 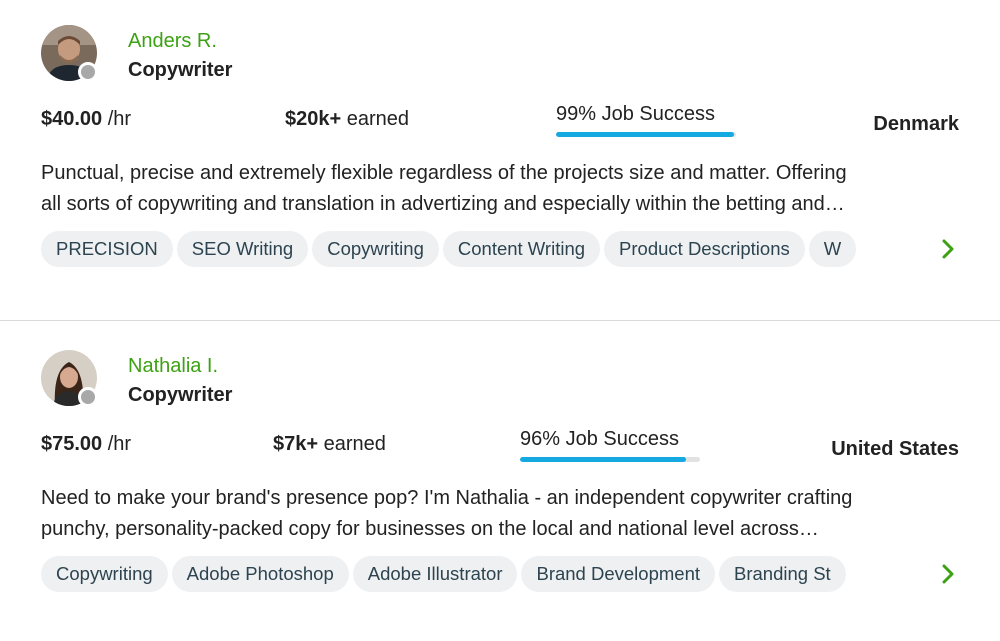 What do you see at coordinates (107, 249) in the screenshot?
I see `skill-chip: PRECISION` at bounding box center [107, 249].